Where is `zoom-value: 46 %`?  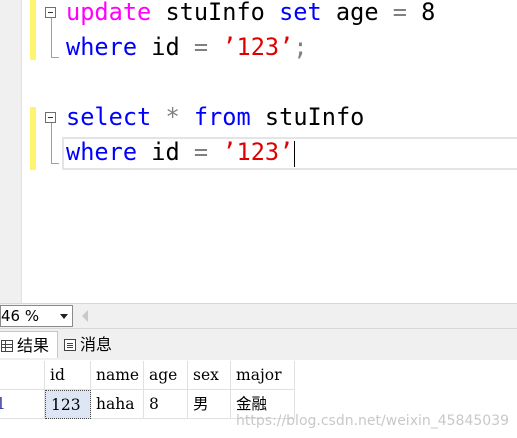
zoom-value: 46 % is located at coordinates (20, 316).